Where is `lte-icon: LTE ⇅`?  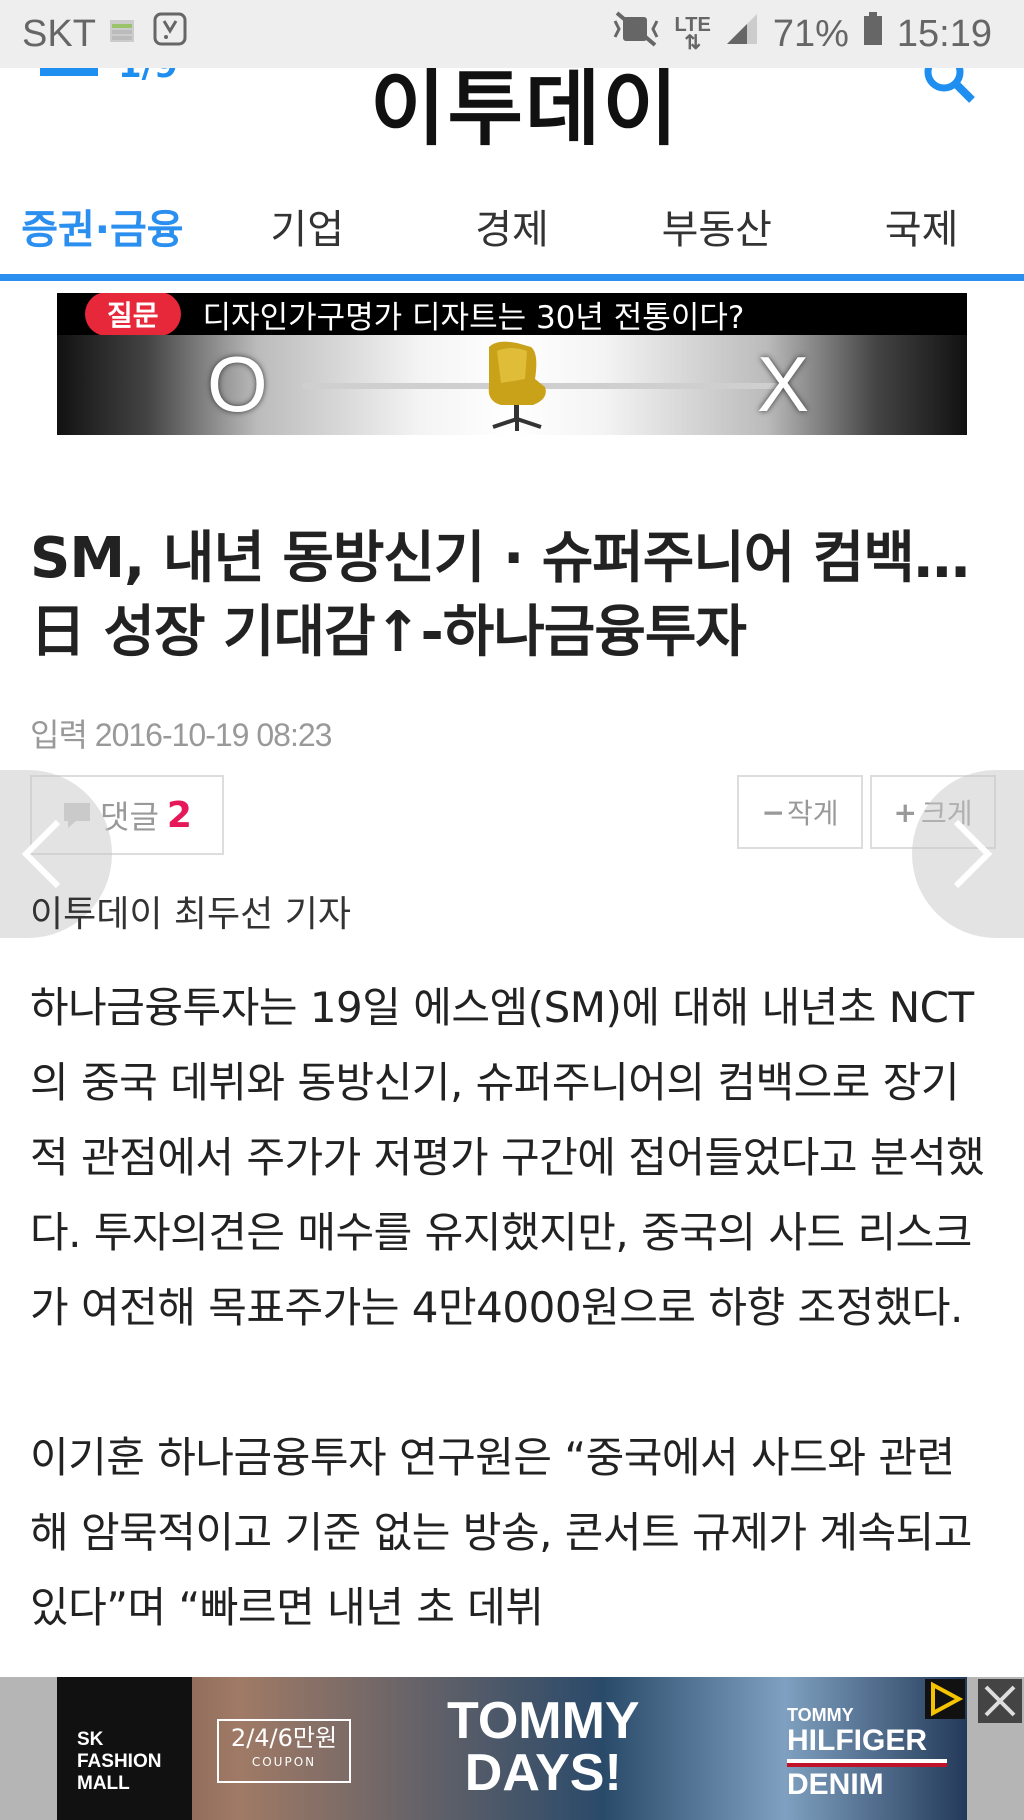
lte-icon: LTE ⇅ is located at coordinates (692, 34).